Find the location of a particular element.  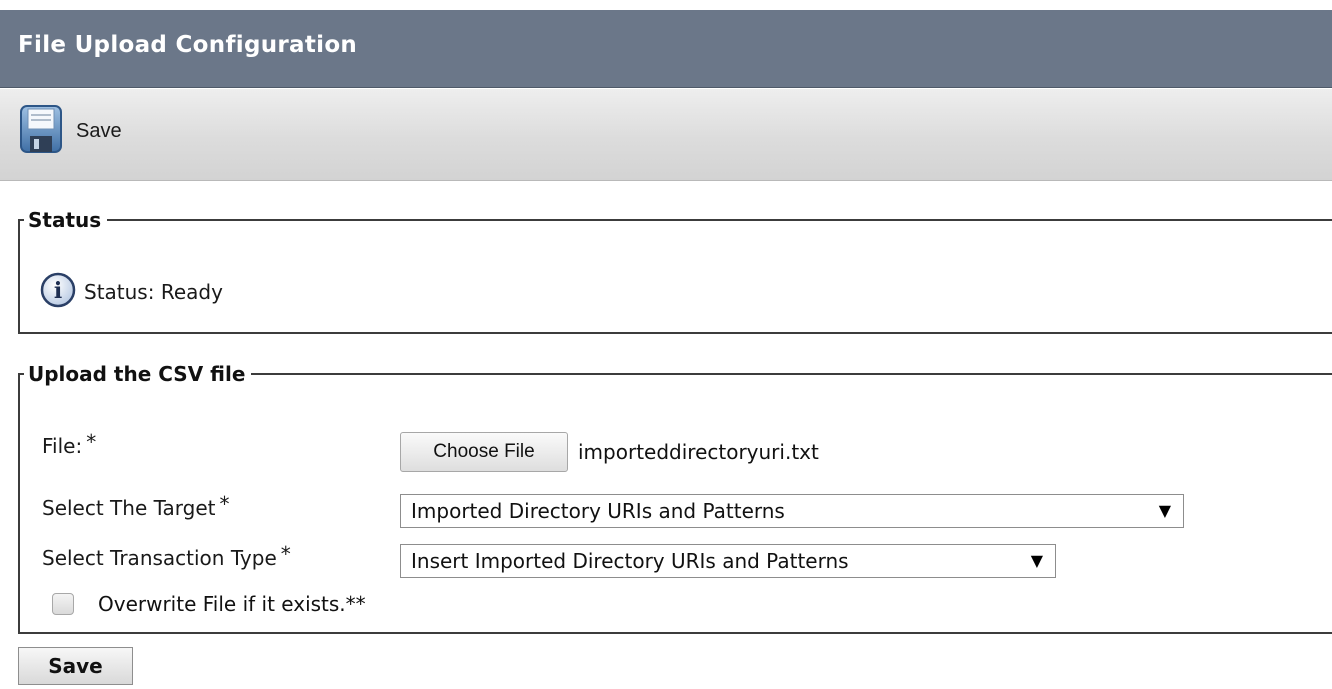

status-text: Status: Ready is located at coordinates (153, 292).